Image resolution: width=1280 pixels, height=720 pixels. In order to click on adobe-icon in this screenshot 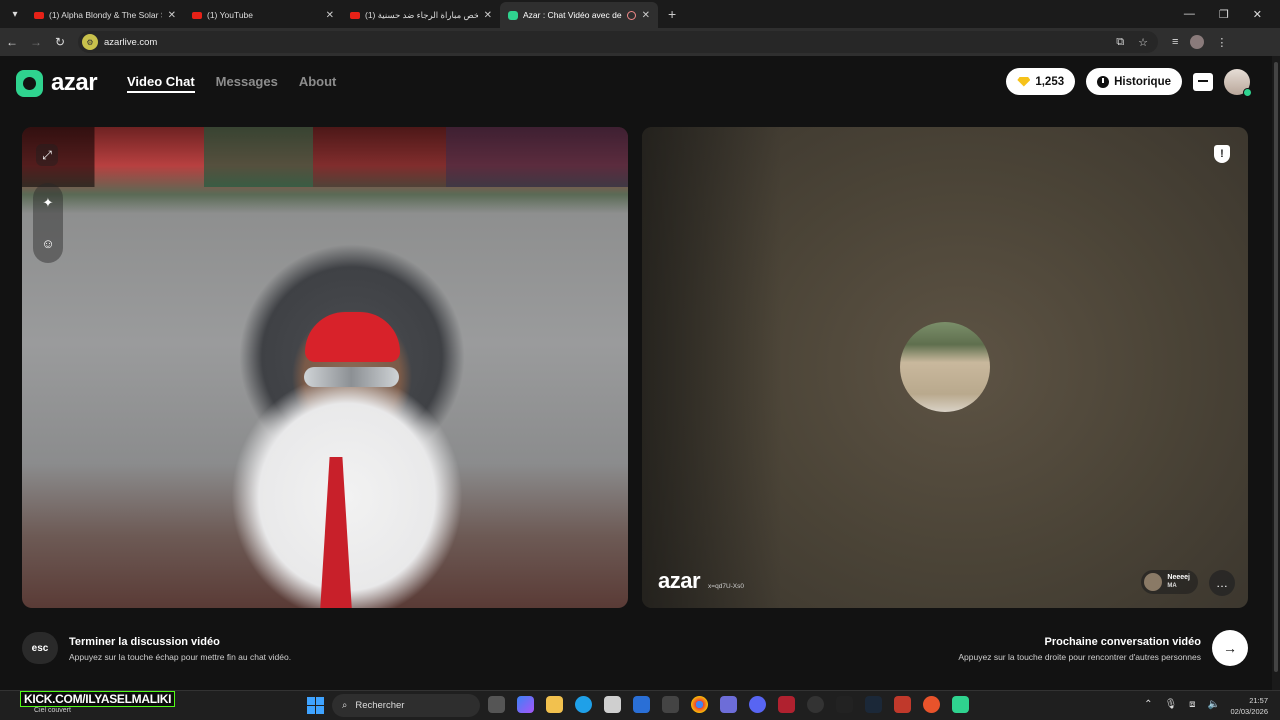, I will do `click(786, 704)`.